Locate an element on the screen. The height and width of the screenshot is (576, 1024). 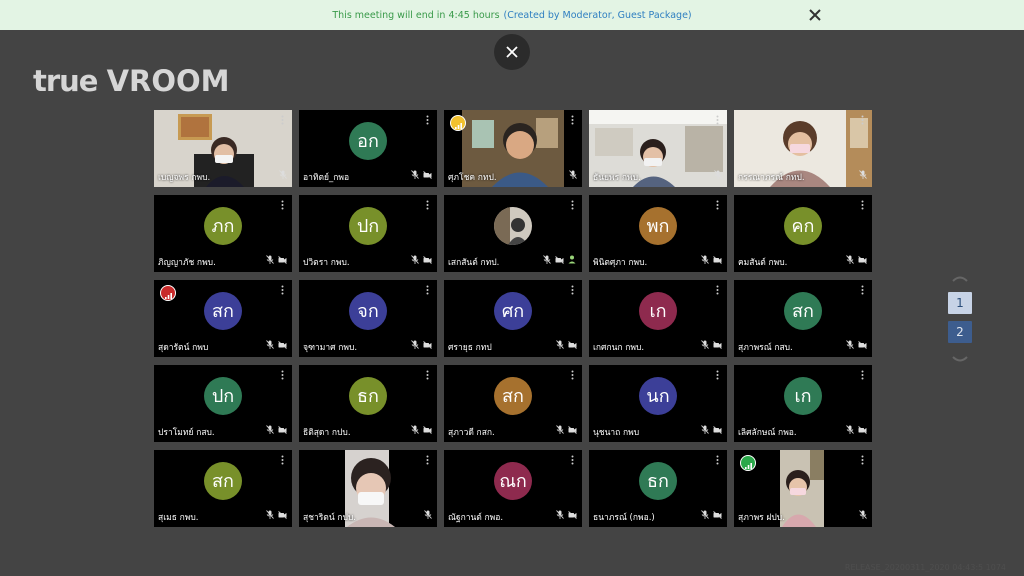
participant-tile: สก สุดารัตน์ กพบ is located at coordinates (223, 318).